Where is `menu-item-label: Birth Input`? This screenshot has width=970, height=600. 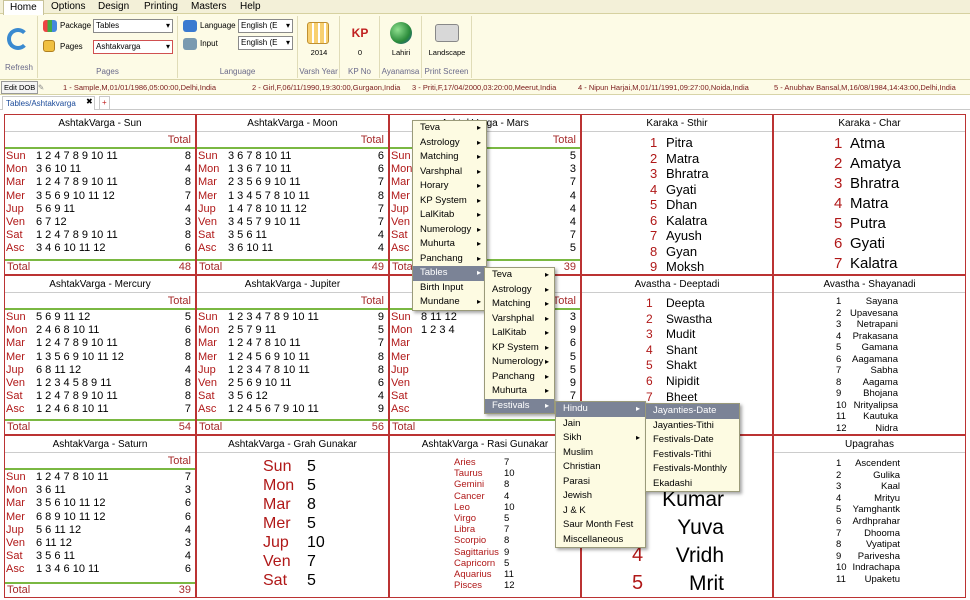
menu-item-label: Birth Input is located at coordinates (442, 287).